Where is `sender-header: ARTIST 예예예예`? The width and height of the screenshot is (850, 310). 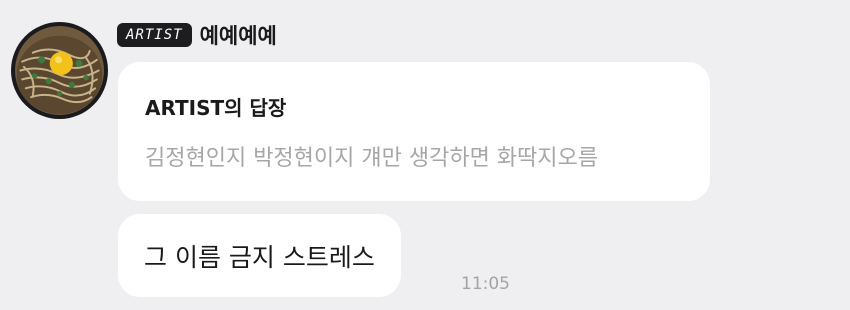
sender-header: ARTIST 예예예예 is located at coordinates (197, 35).